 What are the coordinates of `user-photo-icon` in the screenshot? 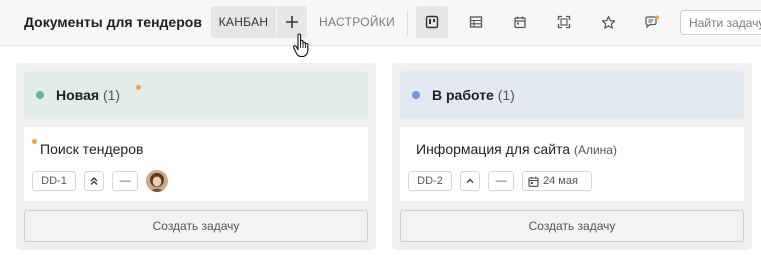 It's located at (157, 181).